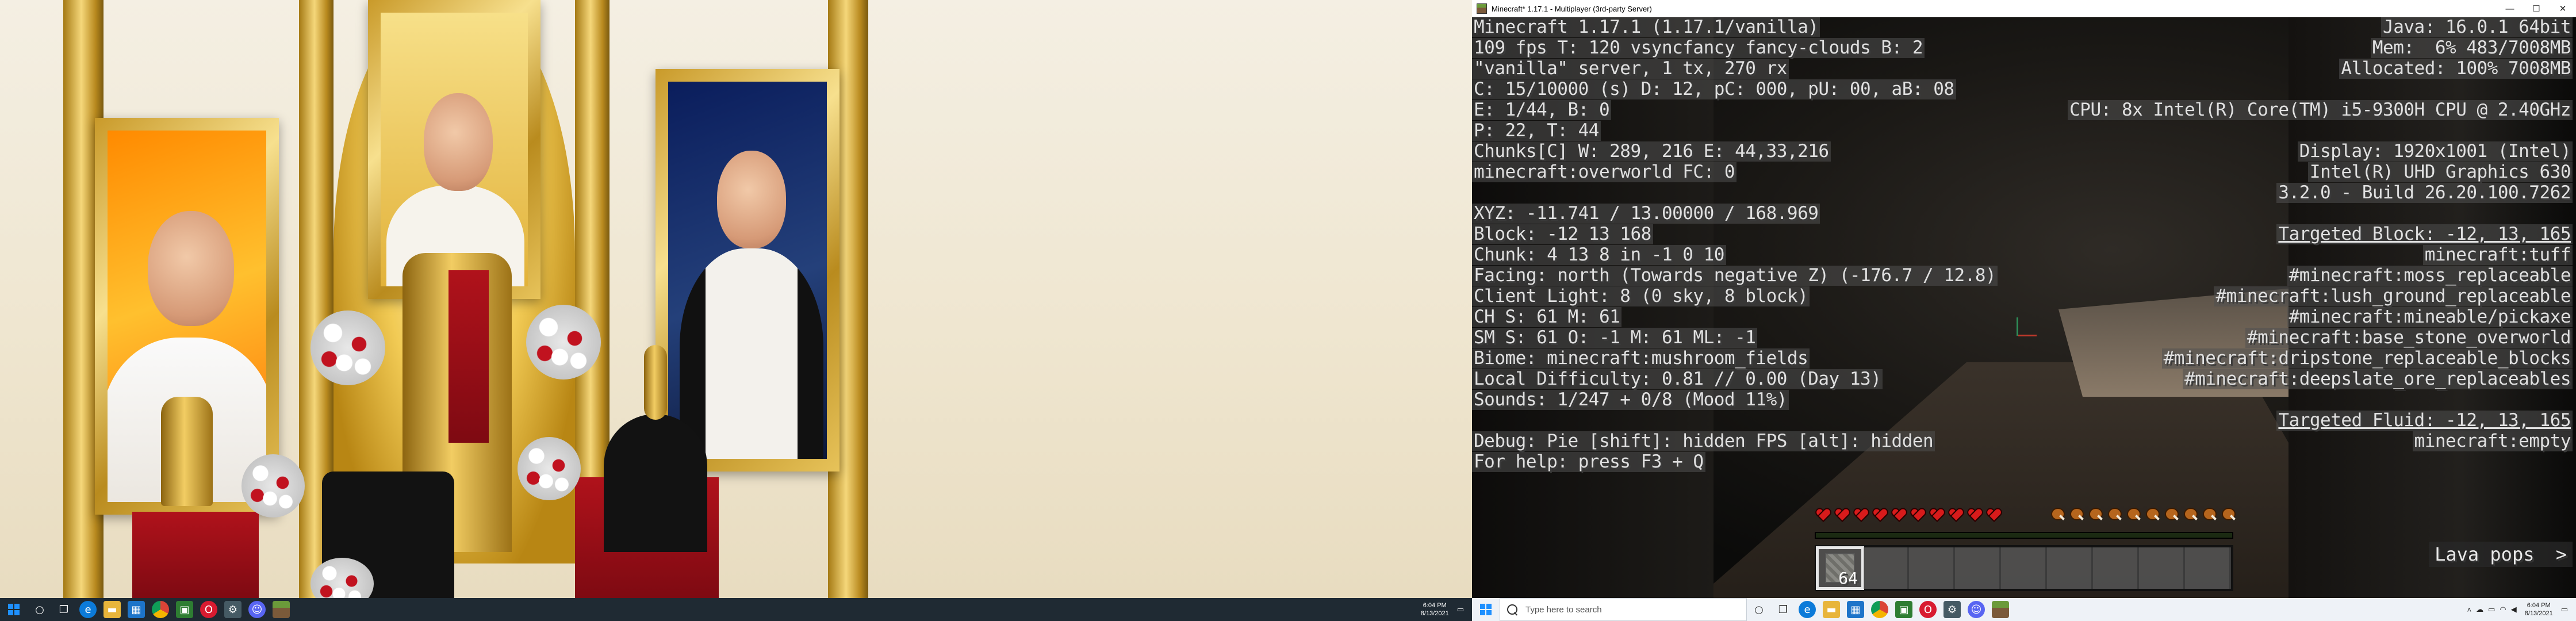  Describe the element at coordinates (2471, 48) in the screenshot. I see `debug-right-line: Mem: 6% 483/7008MB` at that location.